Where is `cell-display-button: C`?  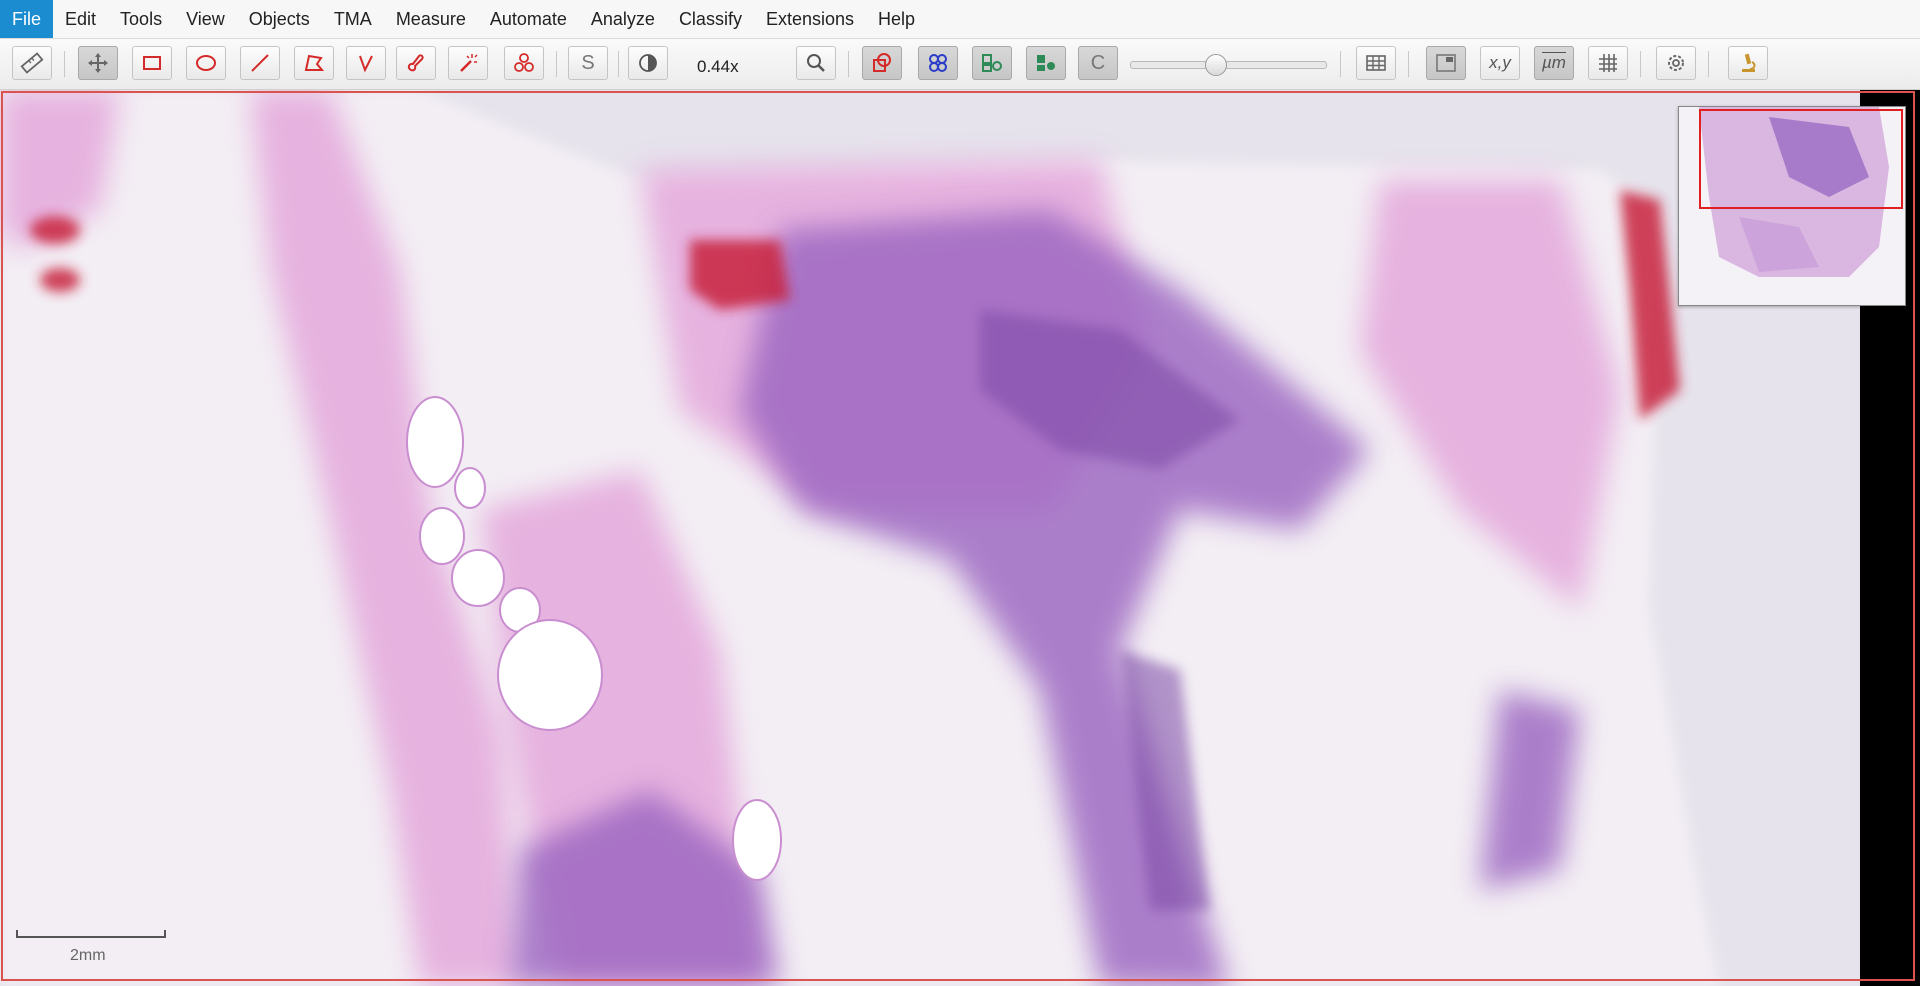 cell-display-button: C is located at coordinates (1098, 63).